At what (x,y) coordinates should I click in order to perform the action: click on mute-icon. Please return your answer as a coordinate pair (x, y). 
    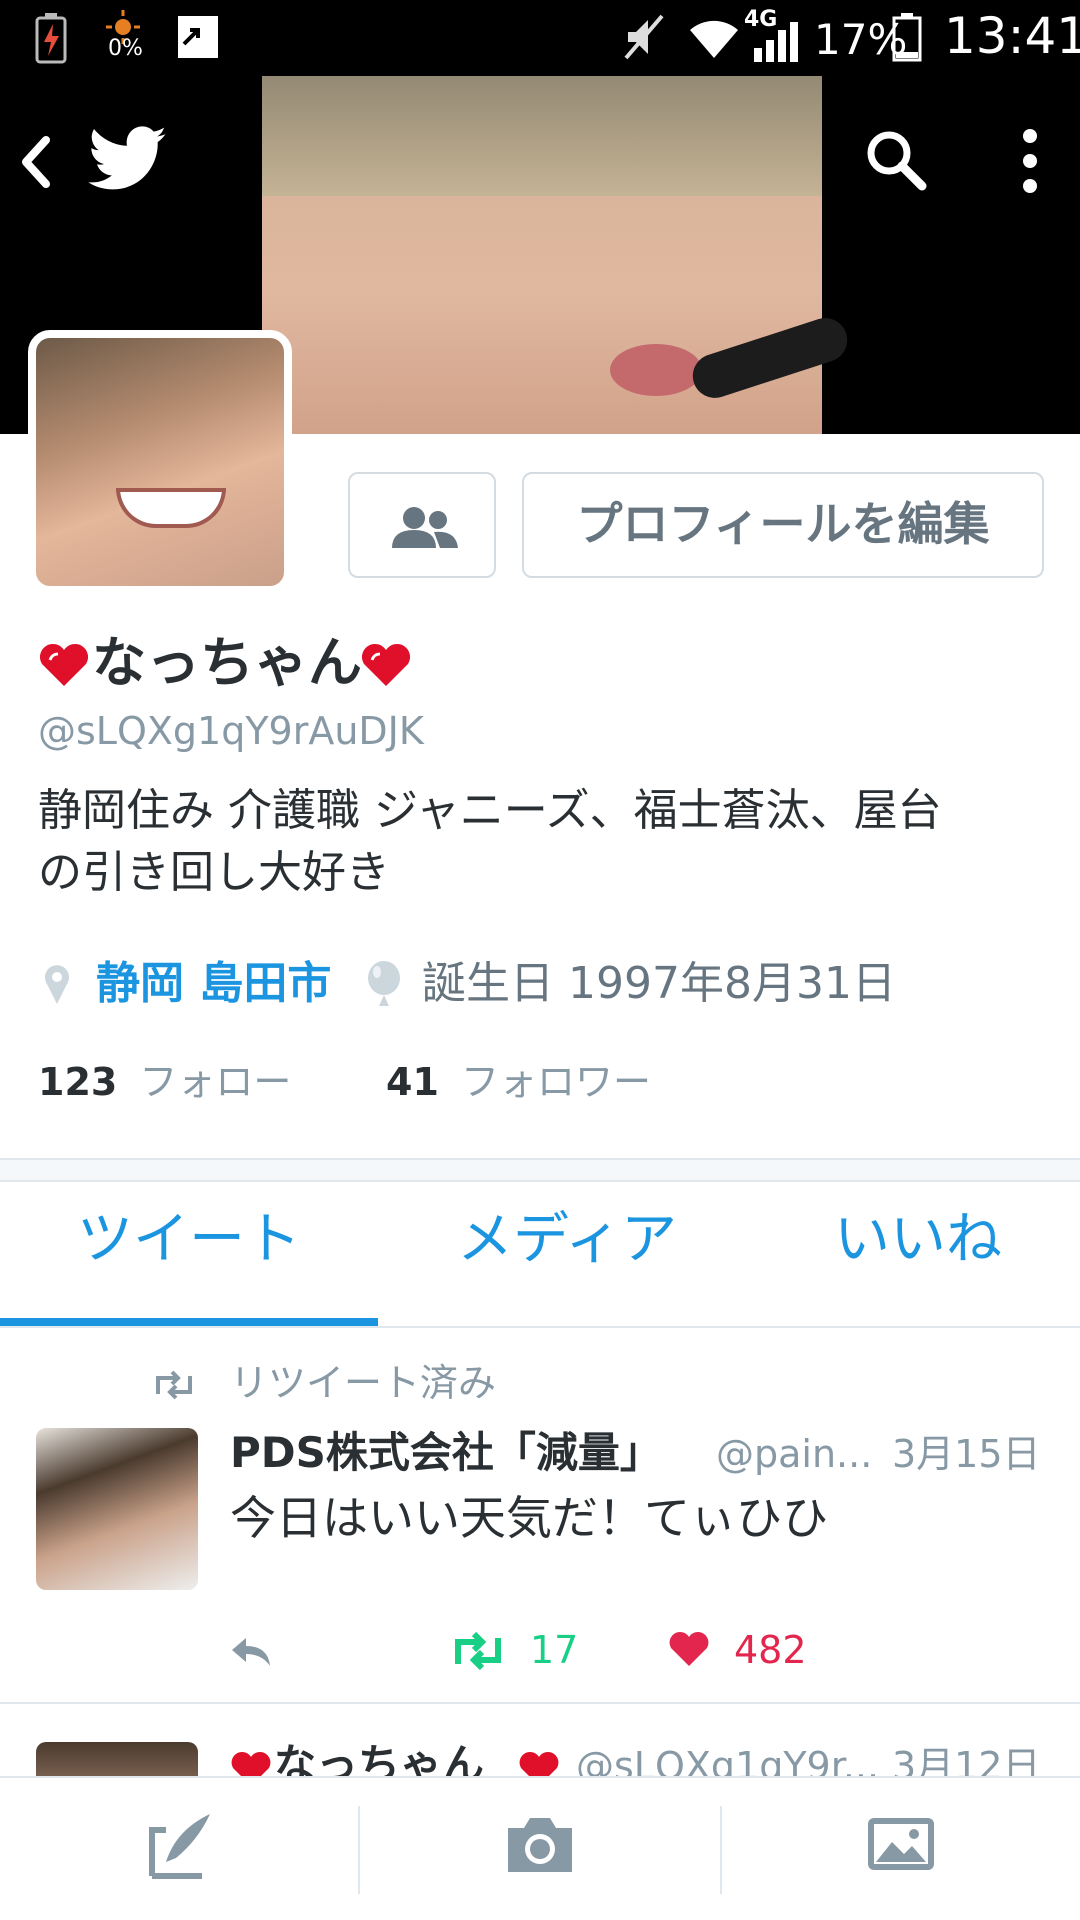
    Looking at the image, I should click on (644, 37).